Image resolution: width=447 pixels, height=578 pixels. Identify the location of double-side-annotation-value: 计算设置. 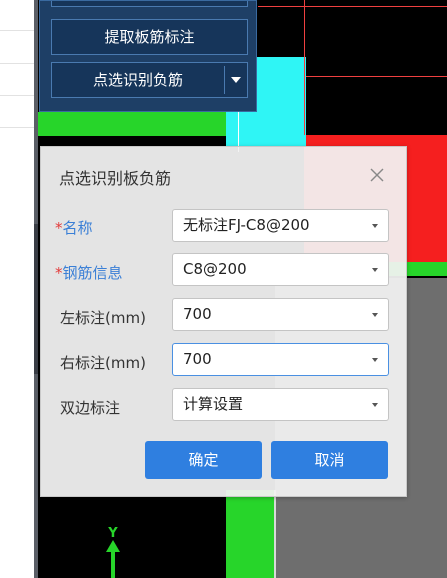
(213, 404).